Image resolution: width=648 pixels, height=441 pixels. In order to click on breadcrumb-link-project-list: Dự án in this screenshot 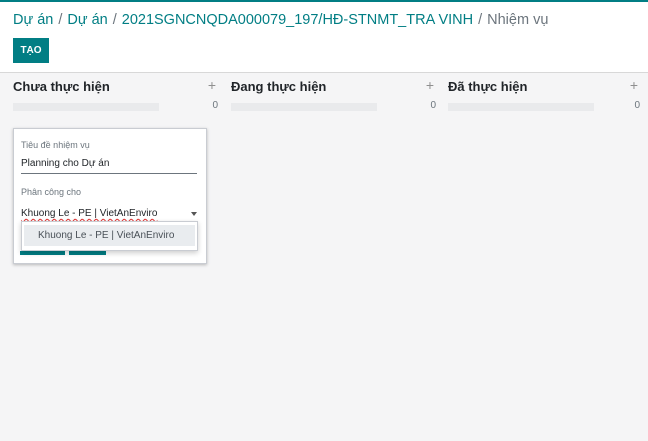, I will do `click(87, 20)`.